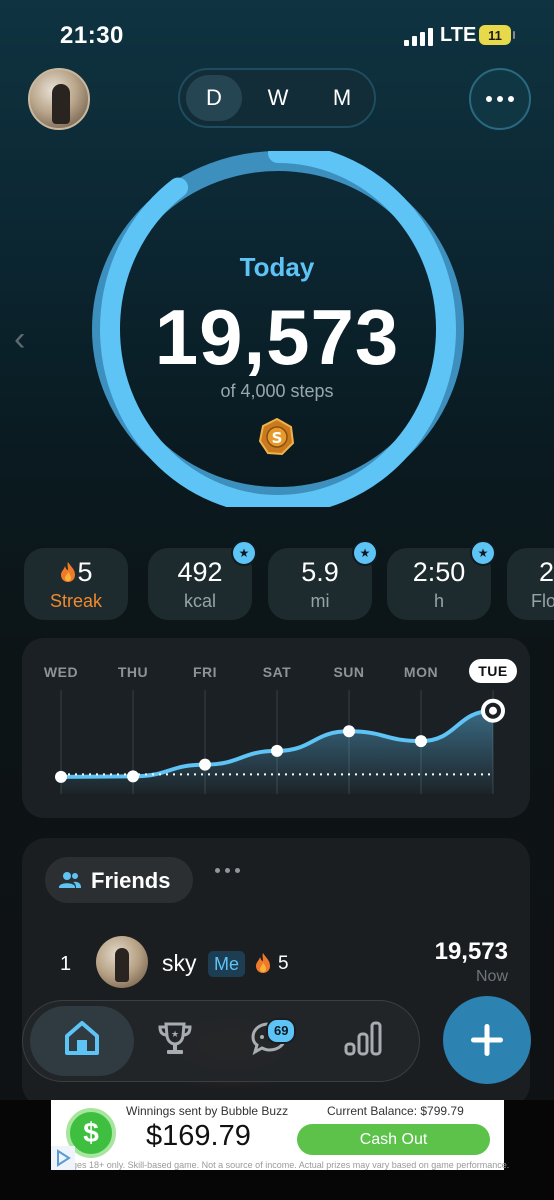  What do you see at coordinates (277, 391) in the screenshot?
I see `step-goal: of 4,000 steps` at bounding box center [277, 391].